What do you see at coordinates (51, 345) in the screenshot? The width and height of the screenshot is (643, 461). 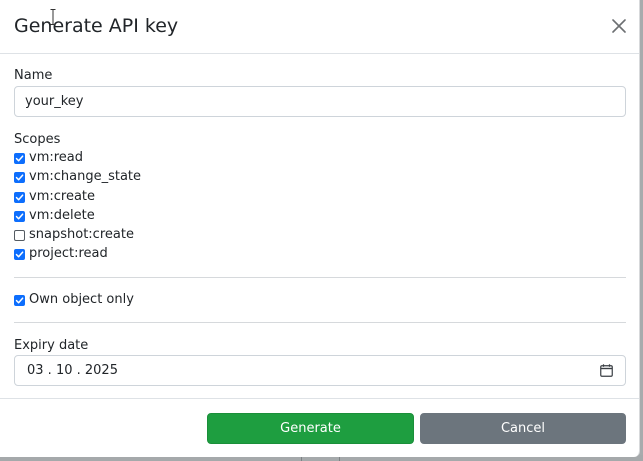 I see `expiry-date-label: Expiry date` at bounding box center [51, 345].